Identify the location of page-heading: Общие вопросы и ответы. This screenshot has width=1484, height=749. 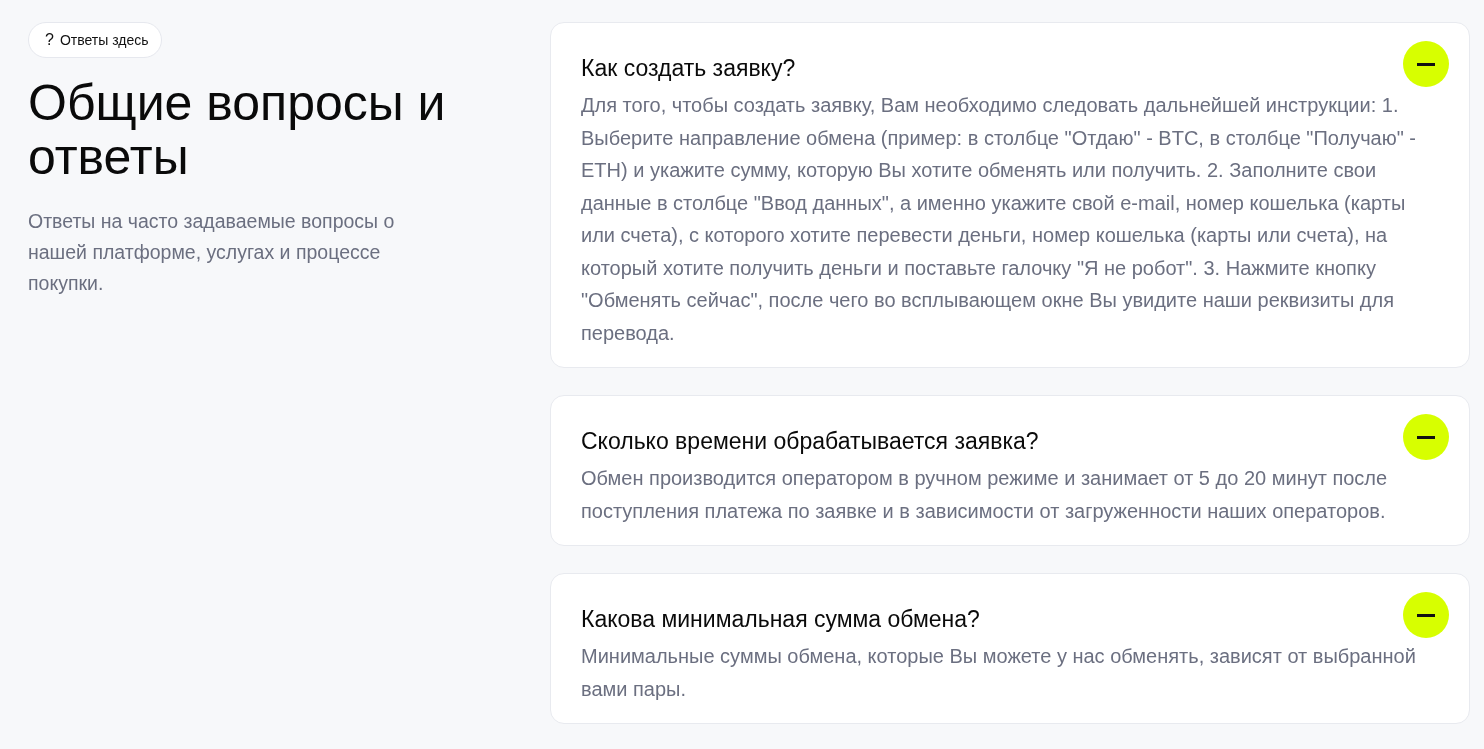
(237, 130).